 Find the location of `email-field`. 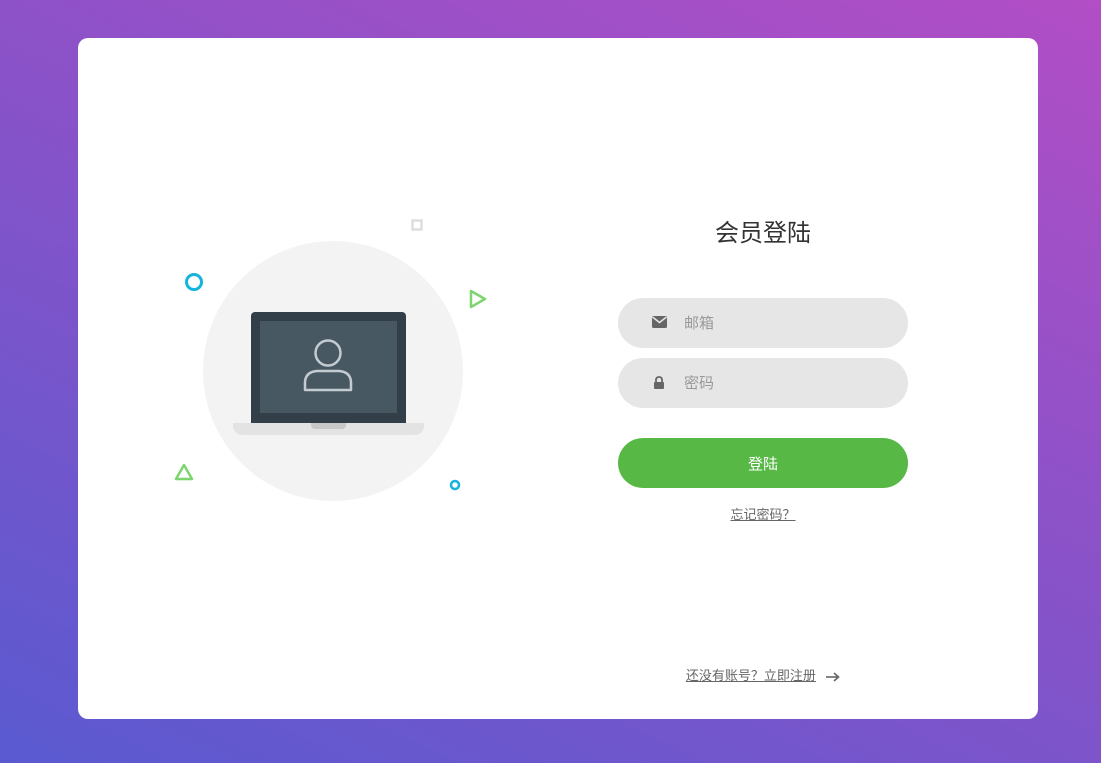

email-field is located at coordinates (784, 323).